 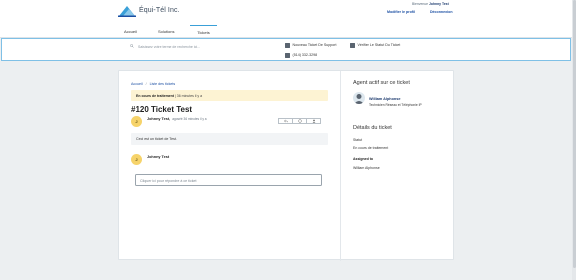 I want to click on user-icon, so click(x=313, y=121).